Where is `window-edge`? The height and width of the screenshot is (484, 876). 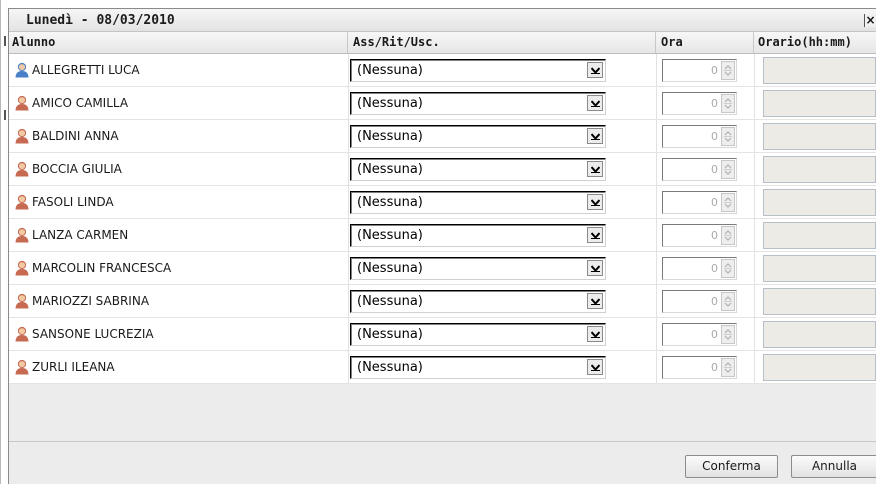 window-edge is located at coordinates (0, 242).